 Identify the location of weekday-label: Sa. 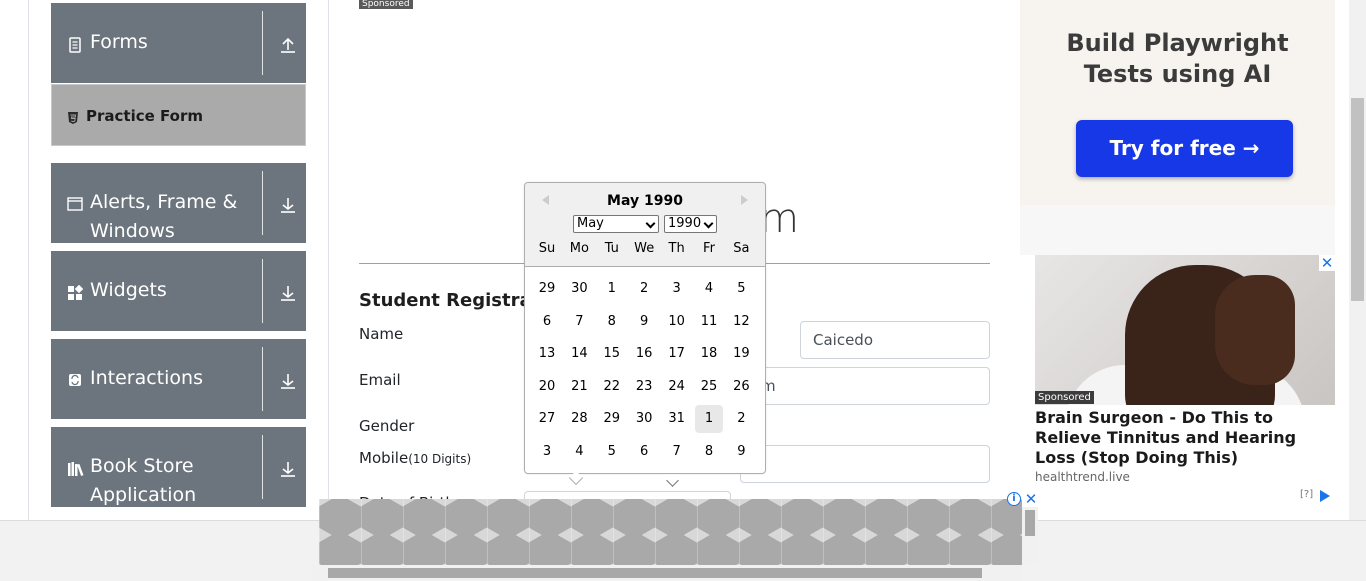
(741, 248).